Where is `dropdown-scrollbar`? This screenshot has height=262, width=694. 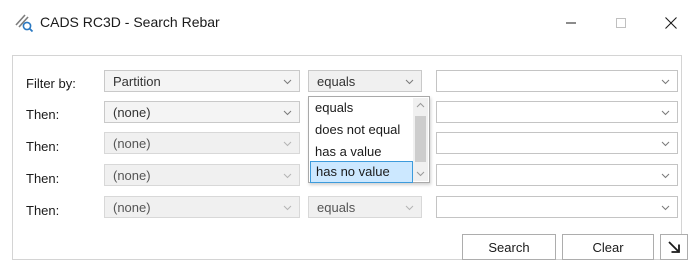
dropdown-scrollbar is located at coordinates (420, 139).